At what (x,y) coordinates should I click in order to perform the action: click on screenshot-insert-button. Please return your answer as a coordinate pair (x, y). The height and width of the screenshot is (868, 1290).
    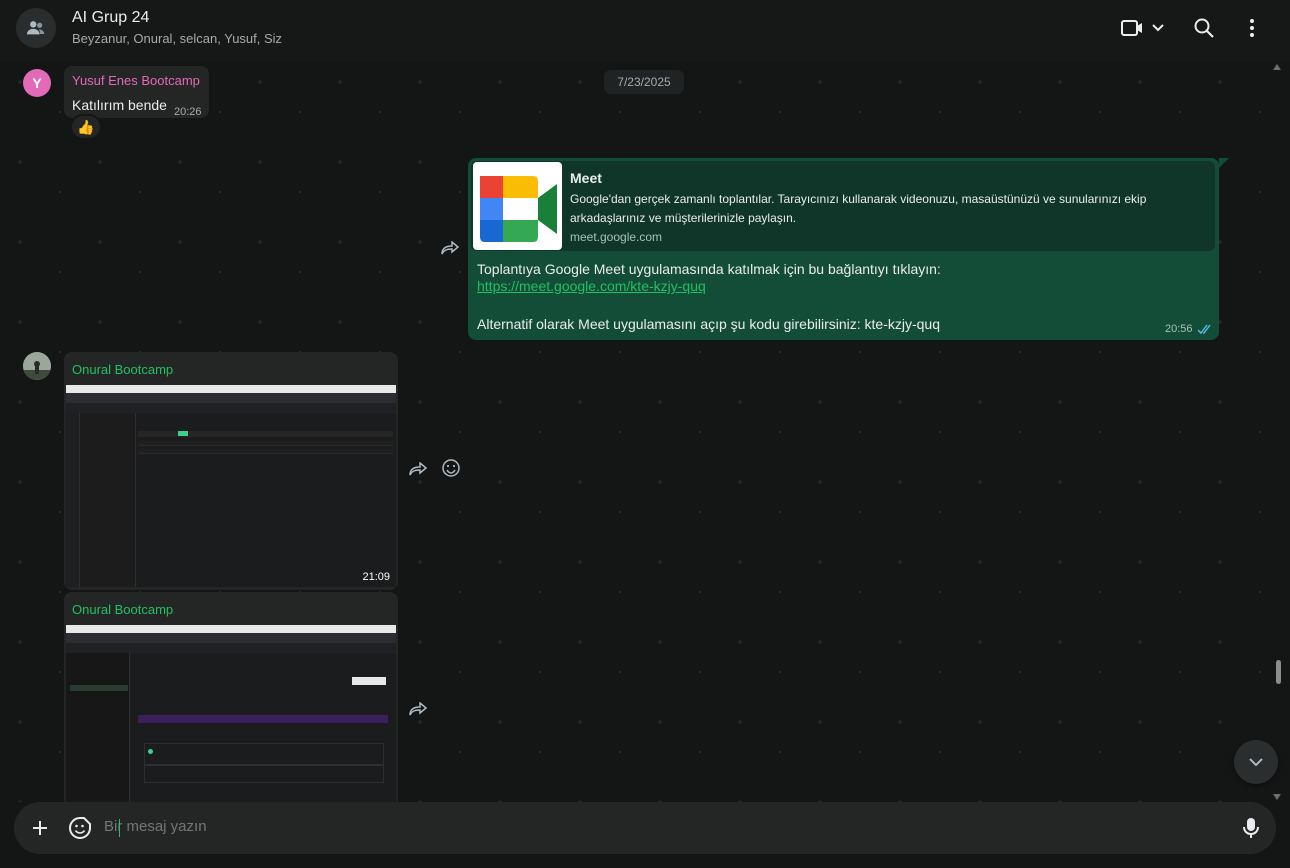
    Looking at the image, I should click on (183, 433).